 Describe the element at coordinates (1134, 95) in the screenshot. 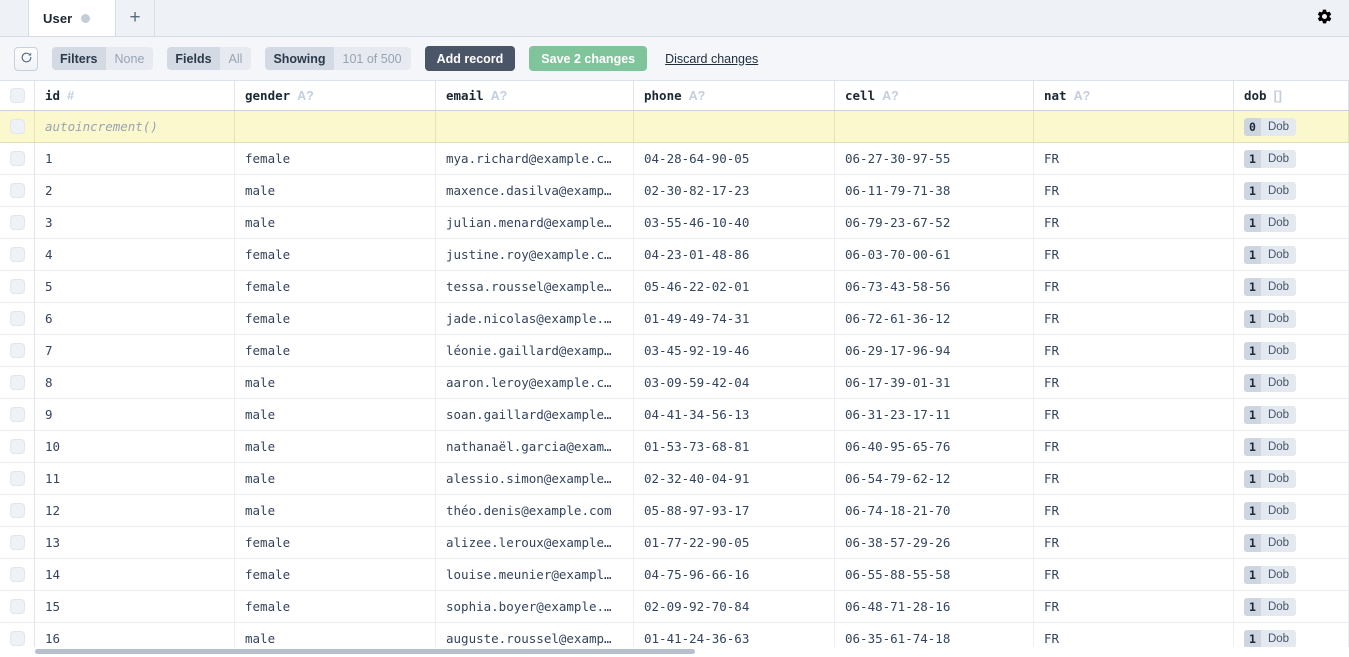

I see `column-header-nat: nat A?` at that location.